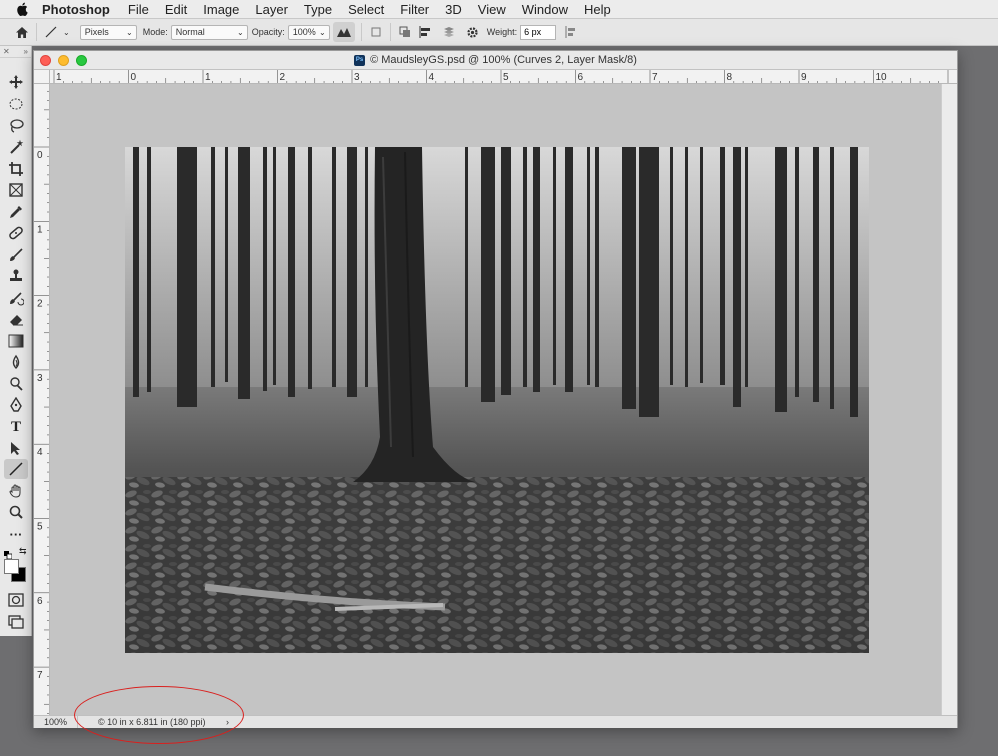 The width and height of the screenshot is (998, 756). Describe the element at coordinates (63, 60) in the screenshot. I see `minimize-window-button` at that location.